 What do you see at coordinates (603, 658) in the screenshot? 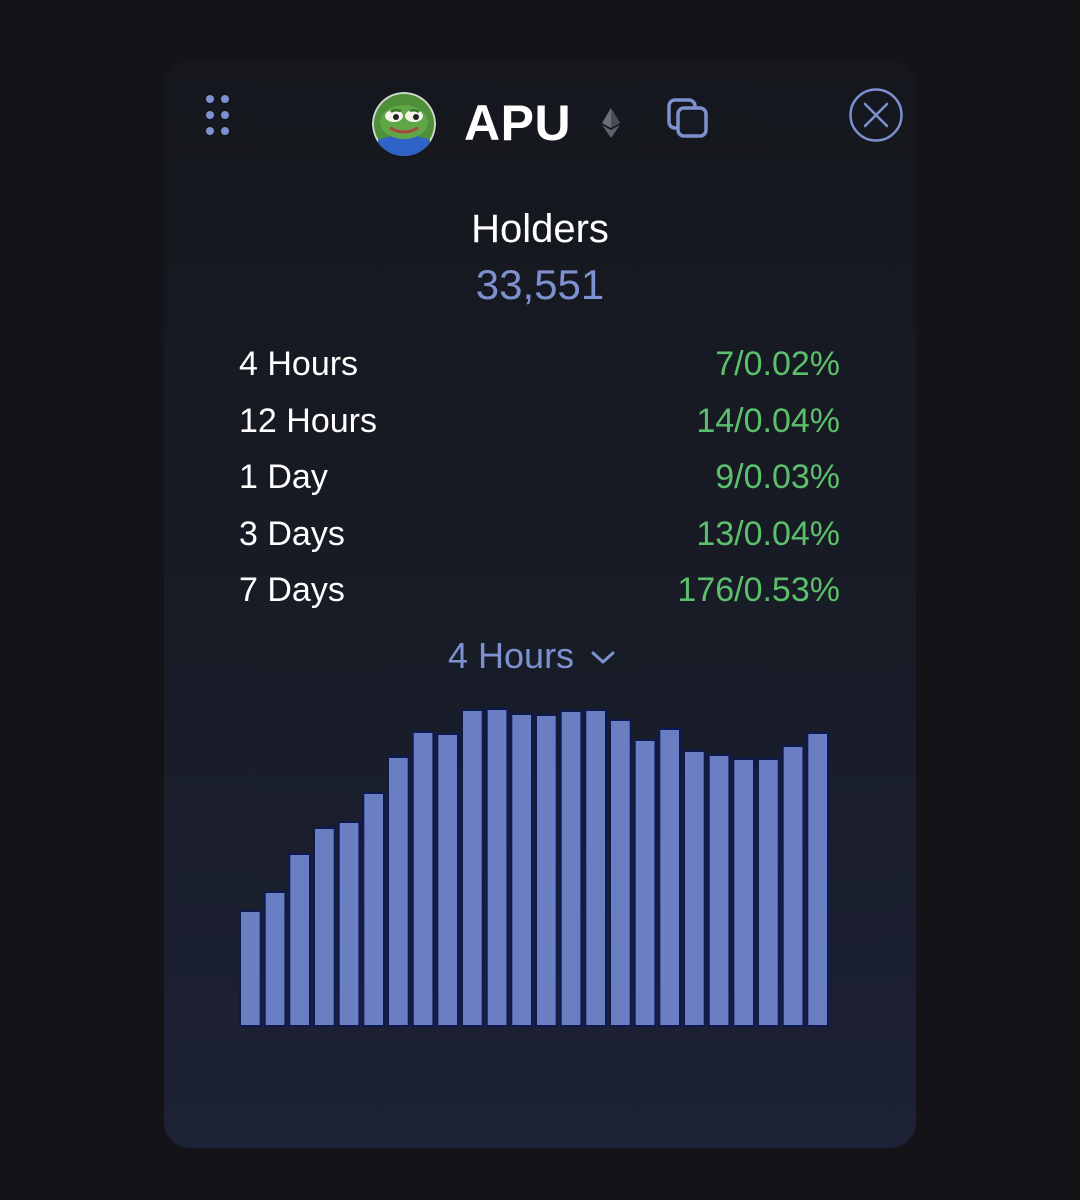
I see `chevron-down-icon` at bounding box center [603, 658].